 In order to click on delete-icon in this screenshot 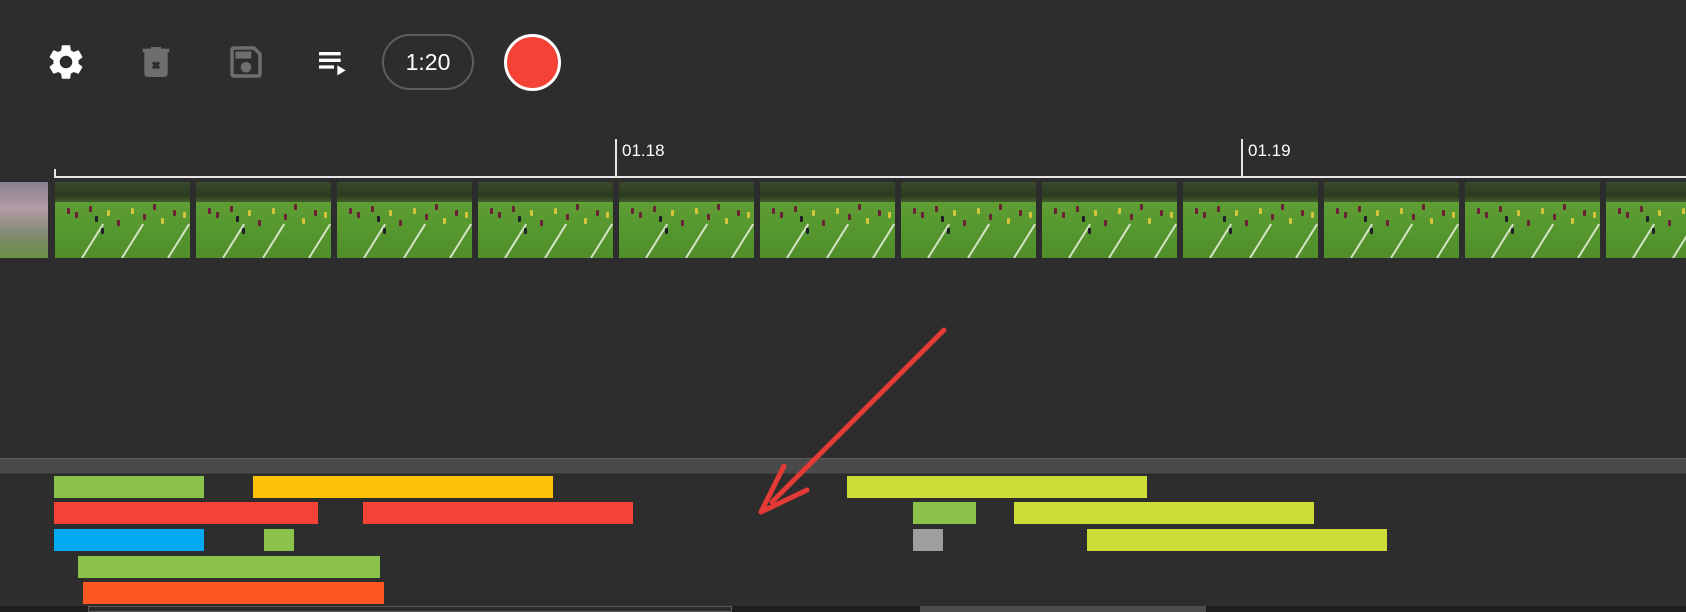, I will do `click(156, 62)`.